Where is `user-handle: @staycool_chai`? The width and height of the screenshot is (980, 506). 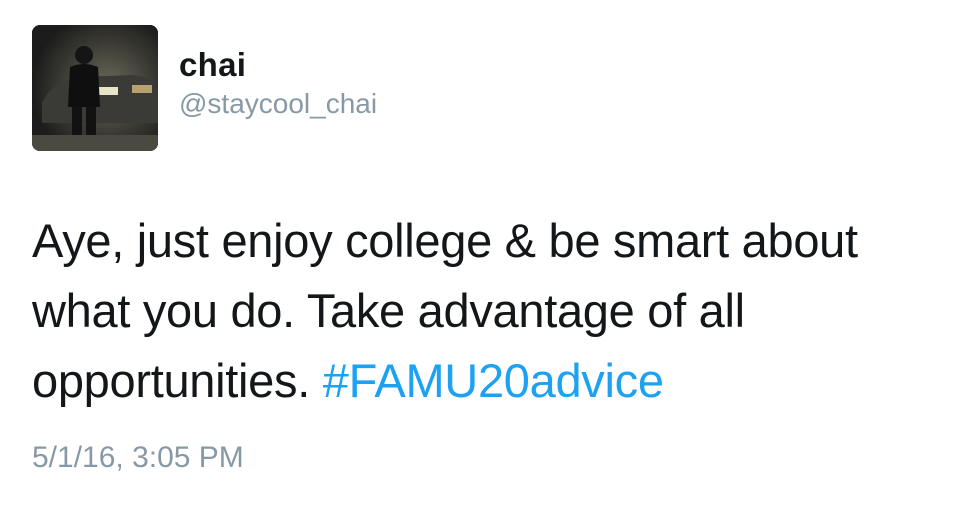
user-handle: @staycool_chai is located at coordinates (278, 104).